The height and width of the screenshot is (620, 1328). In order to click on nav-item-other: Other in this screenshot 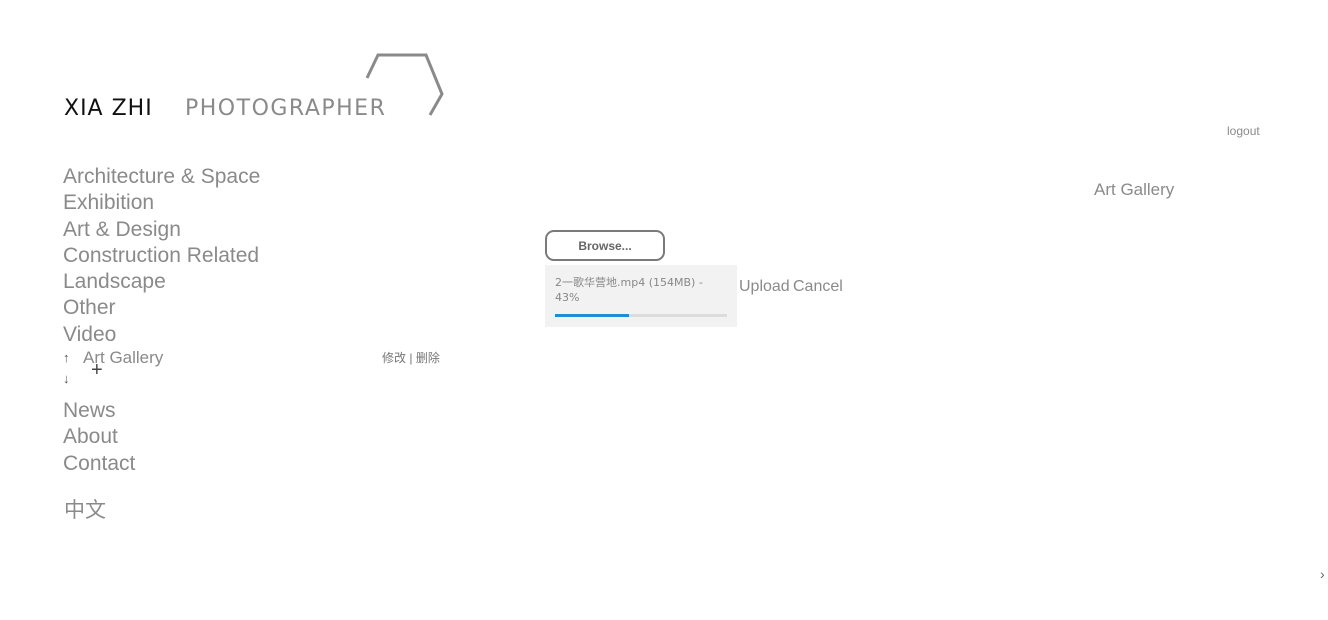, I will do `click(161, 308)`.